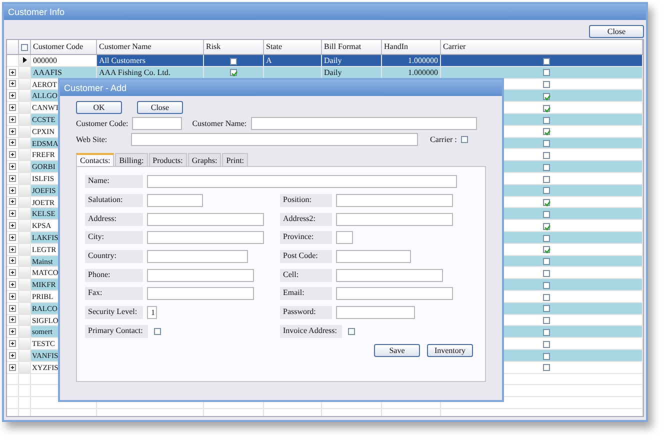 This screenshot has width=666, height=440. I want to click on row-selector, so click(25, 60).